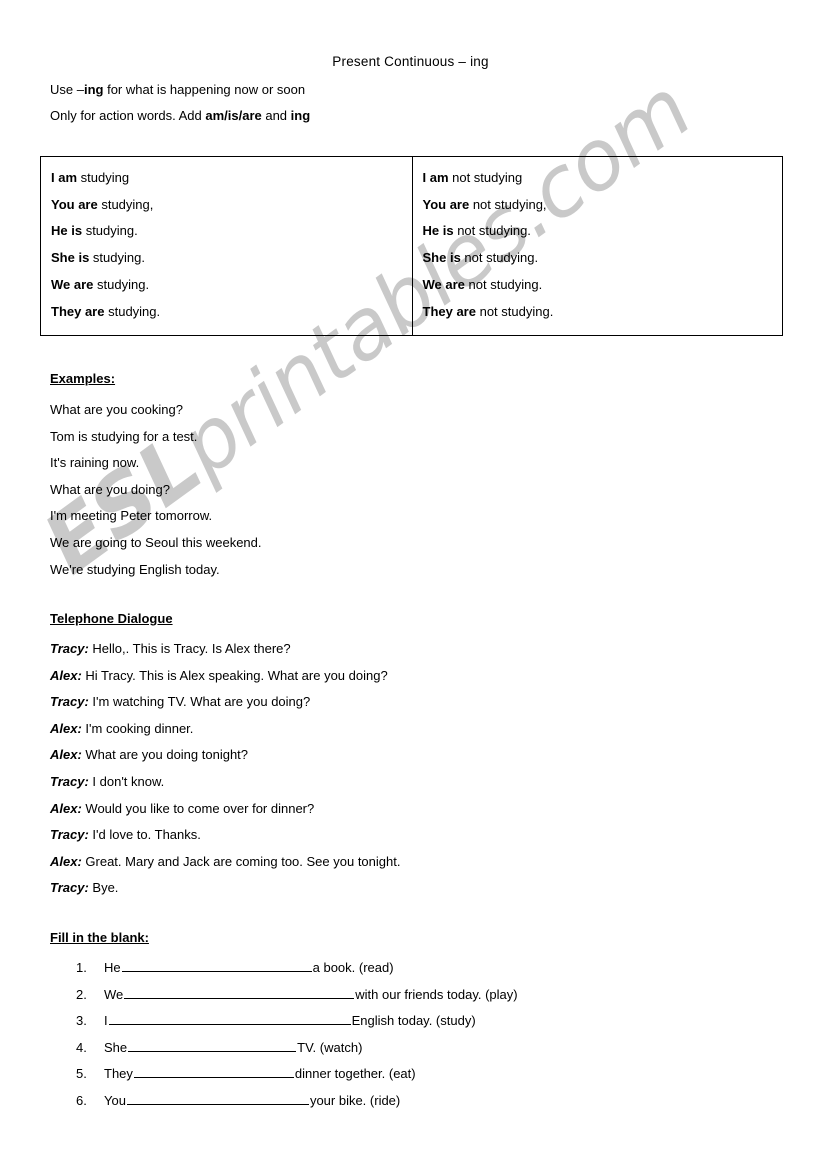 This screenshot has height=1169, width=821. Describe the element at coordinates (106, 1021) in the screenshot. I see `item-text-before: I` at that location.